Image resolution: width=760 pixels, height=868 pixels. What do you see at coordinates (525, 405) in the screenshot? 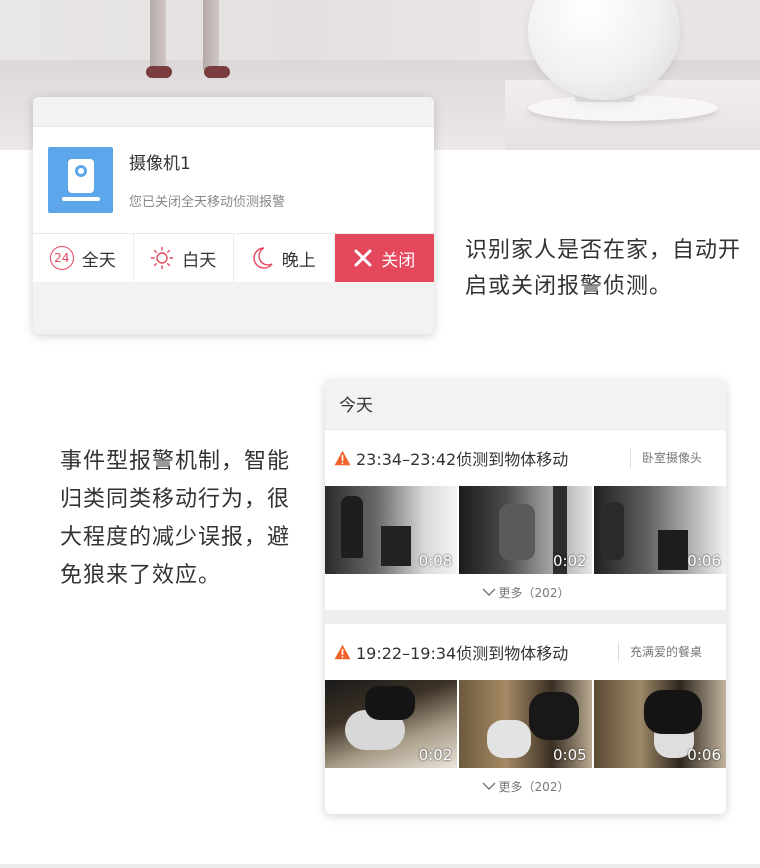
I see `events-date-header: 今天` at bounding box center [525, 405].